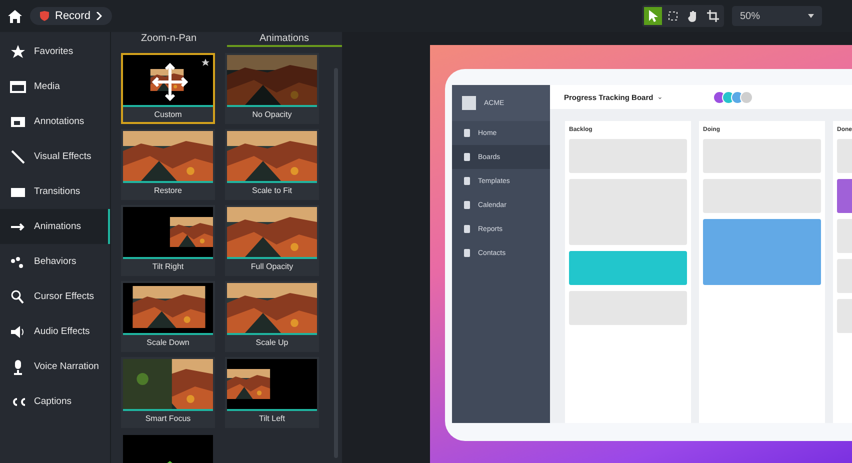 The width and height of the screenshot is (852, 463). What do you see at coordinates (44, 16) in the screenshot?
I see `shield-icon` at bounding box center [44, 16].